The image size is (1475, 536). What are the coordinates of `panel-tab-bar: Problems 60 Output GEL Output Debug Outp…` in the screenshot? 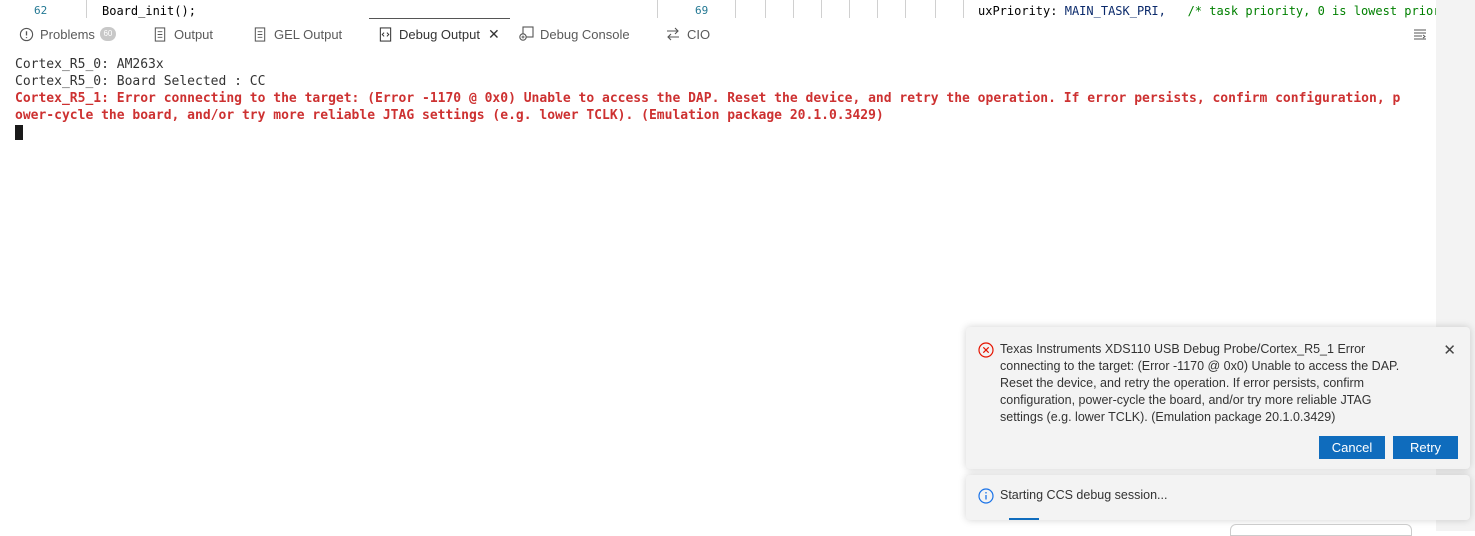 It's located at (718, 34).